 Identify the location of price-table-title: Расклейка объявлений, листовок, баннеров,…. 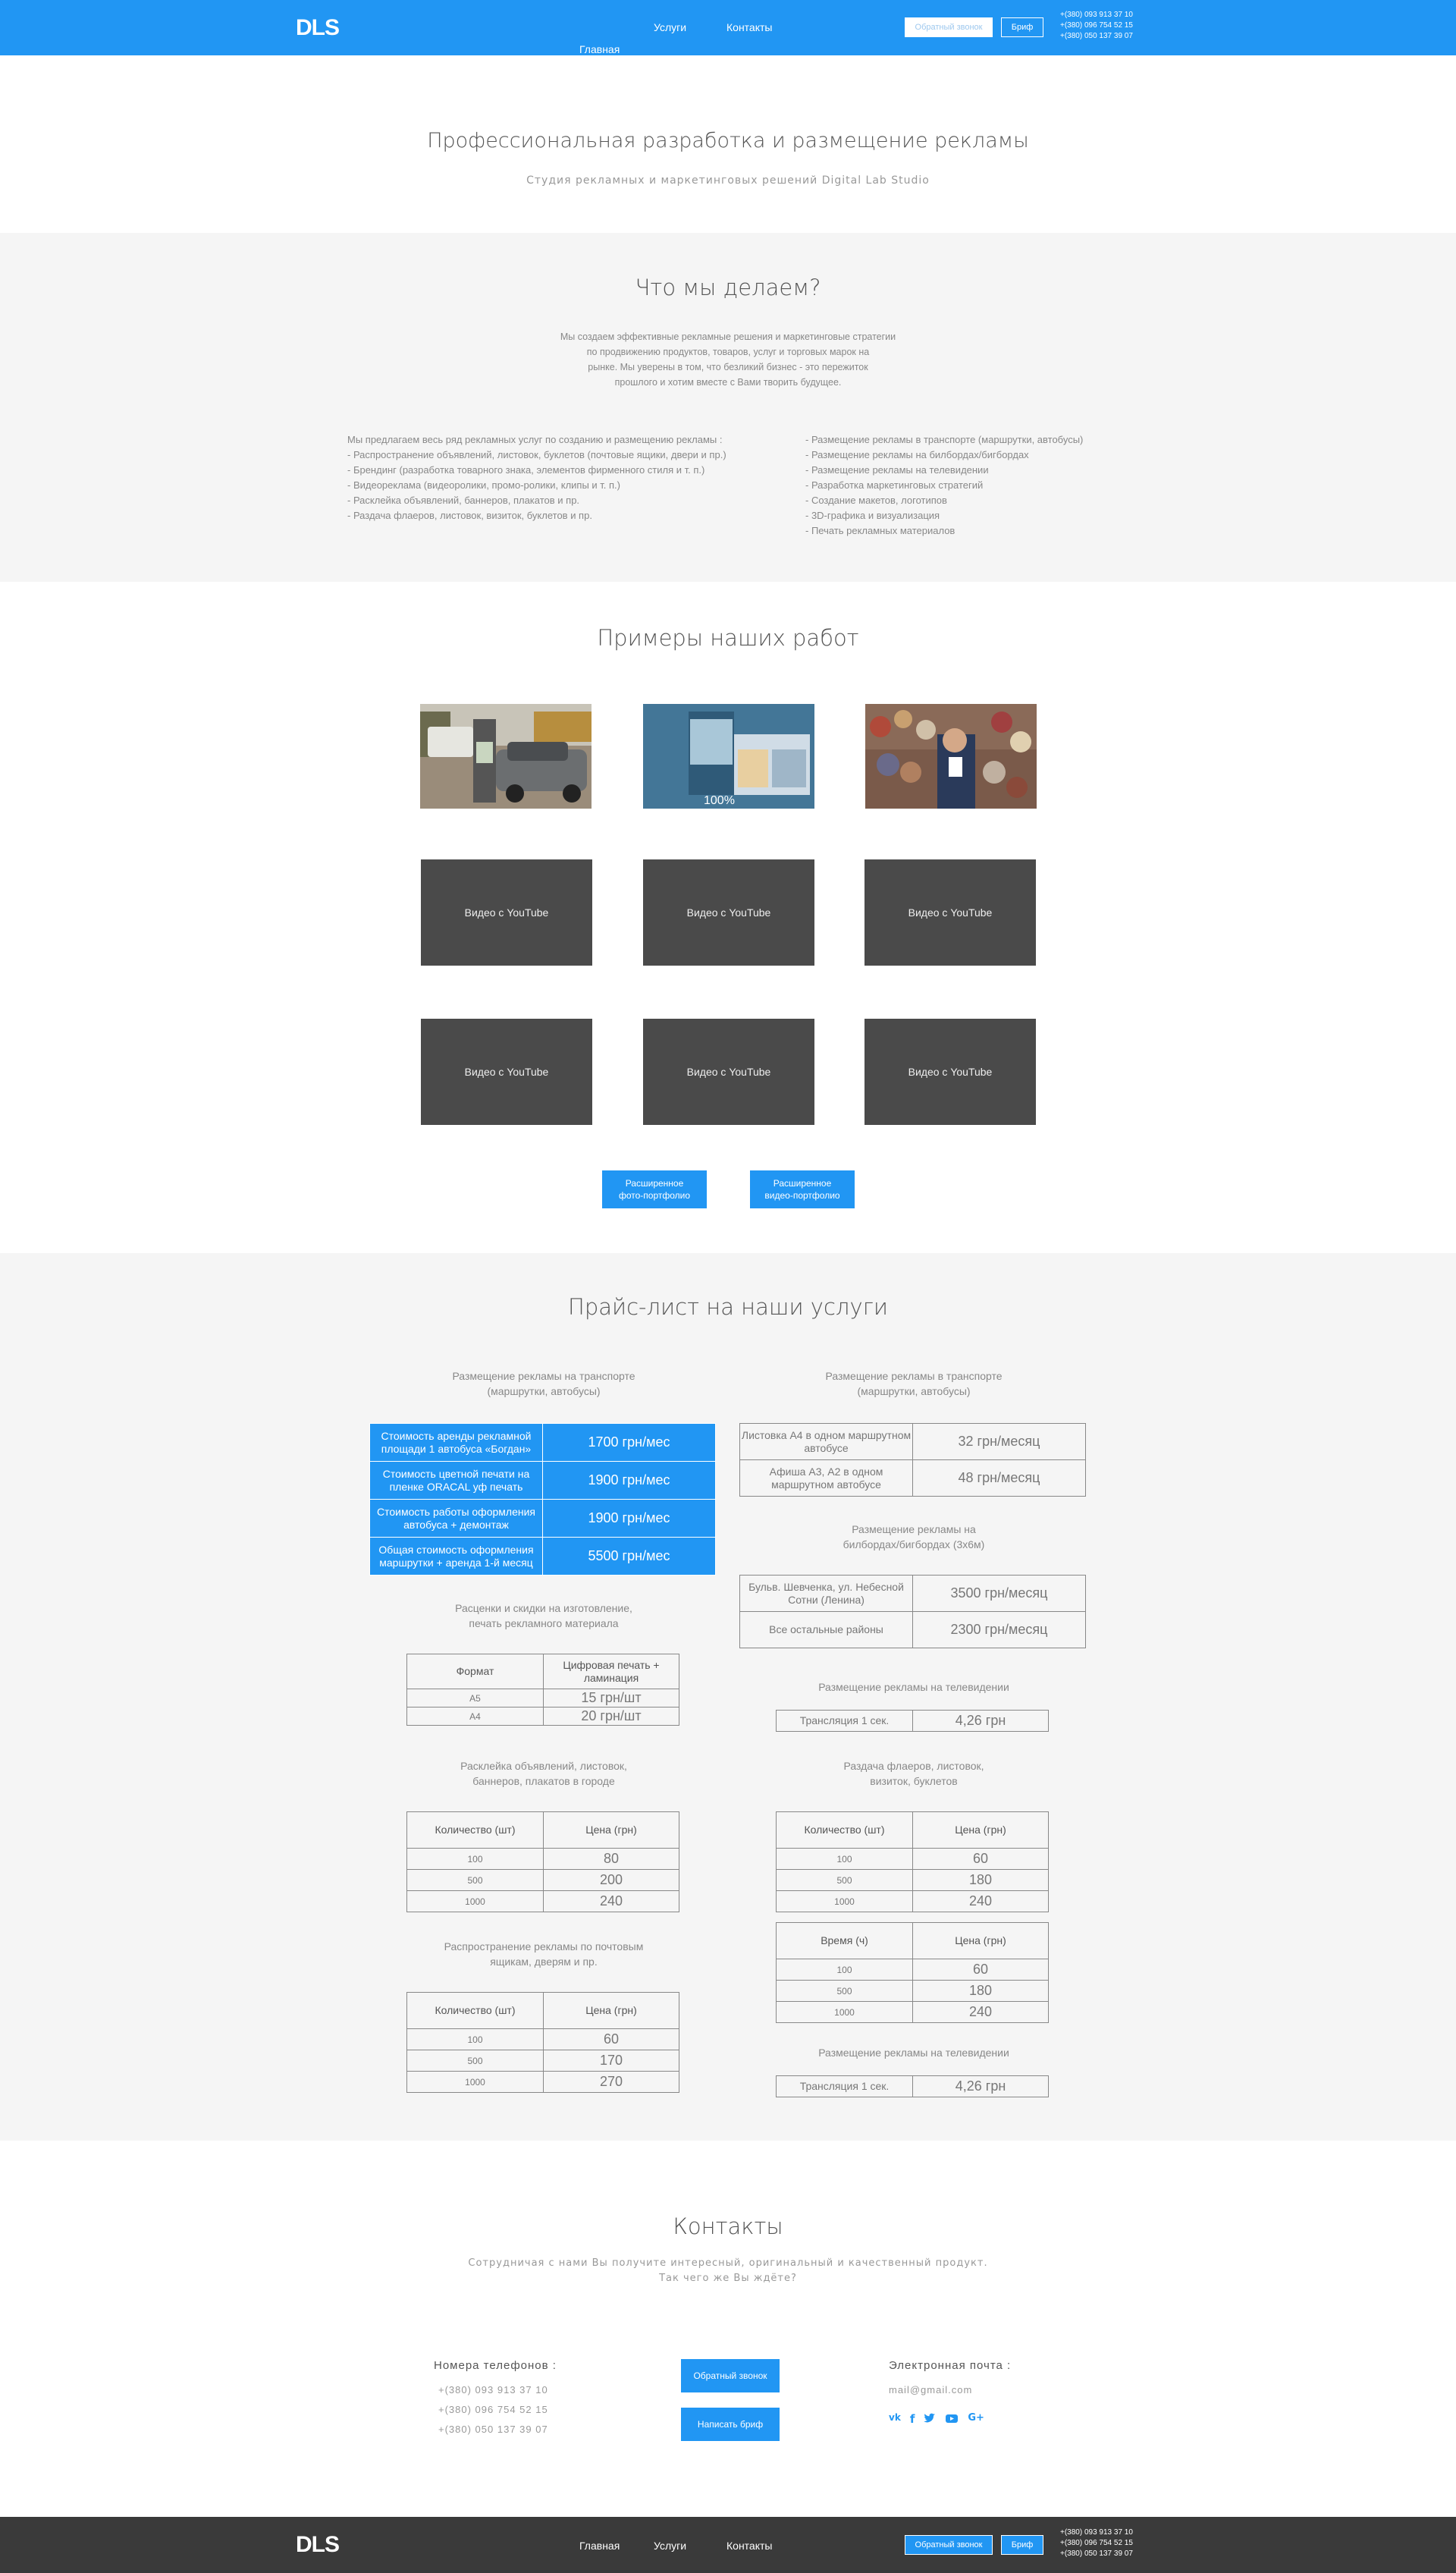
(543, 1773).